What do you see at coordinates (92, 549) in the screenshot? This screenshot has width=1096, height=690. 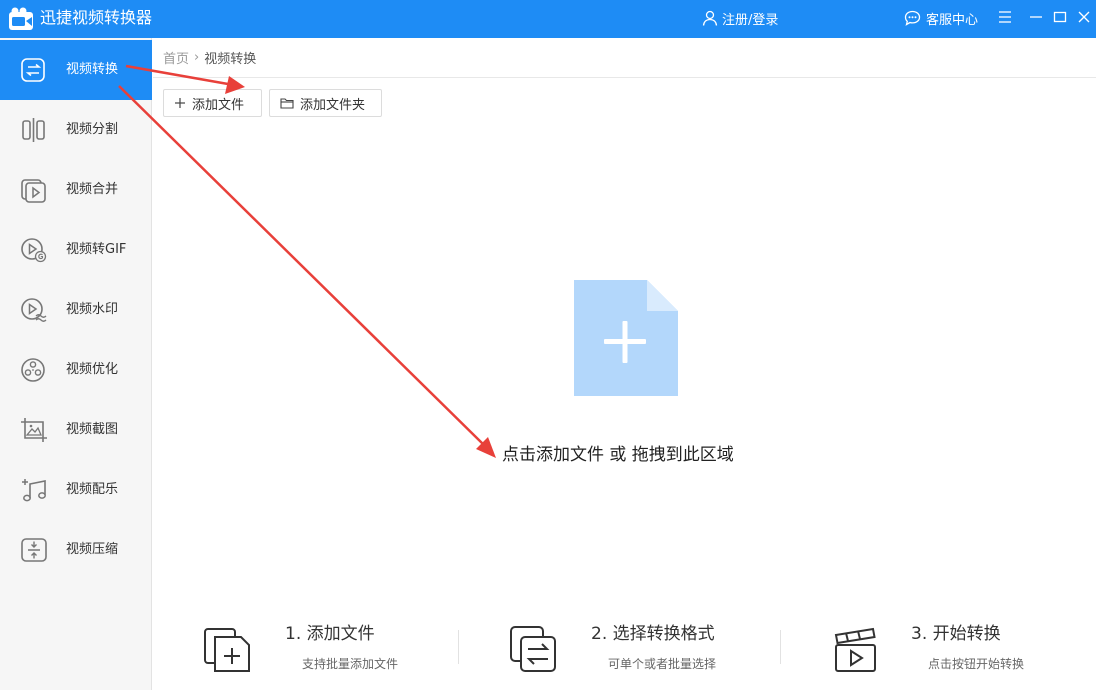 I see `sidebar-item-label: 视频压缩` at bounding box center [92, 549].